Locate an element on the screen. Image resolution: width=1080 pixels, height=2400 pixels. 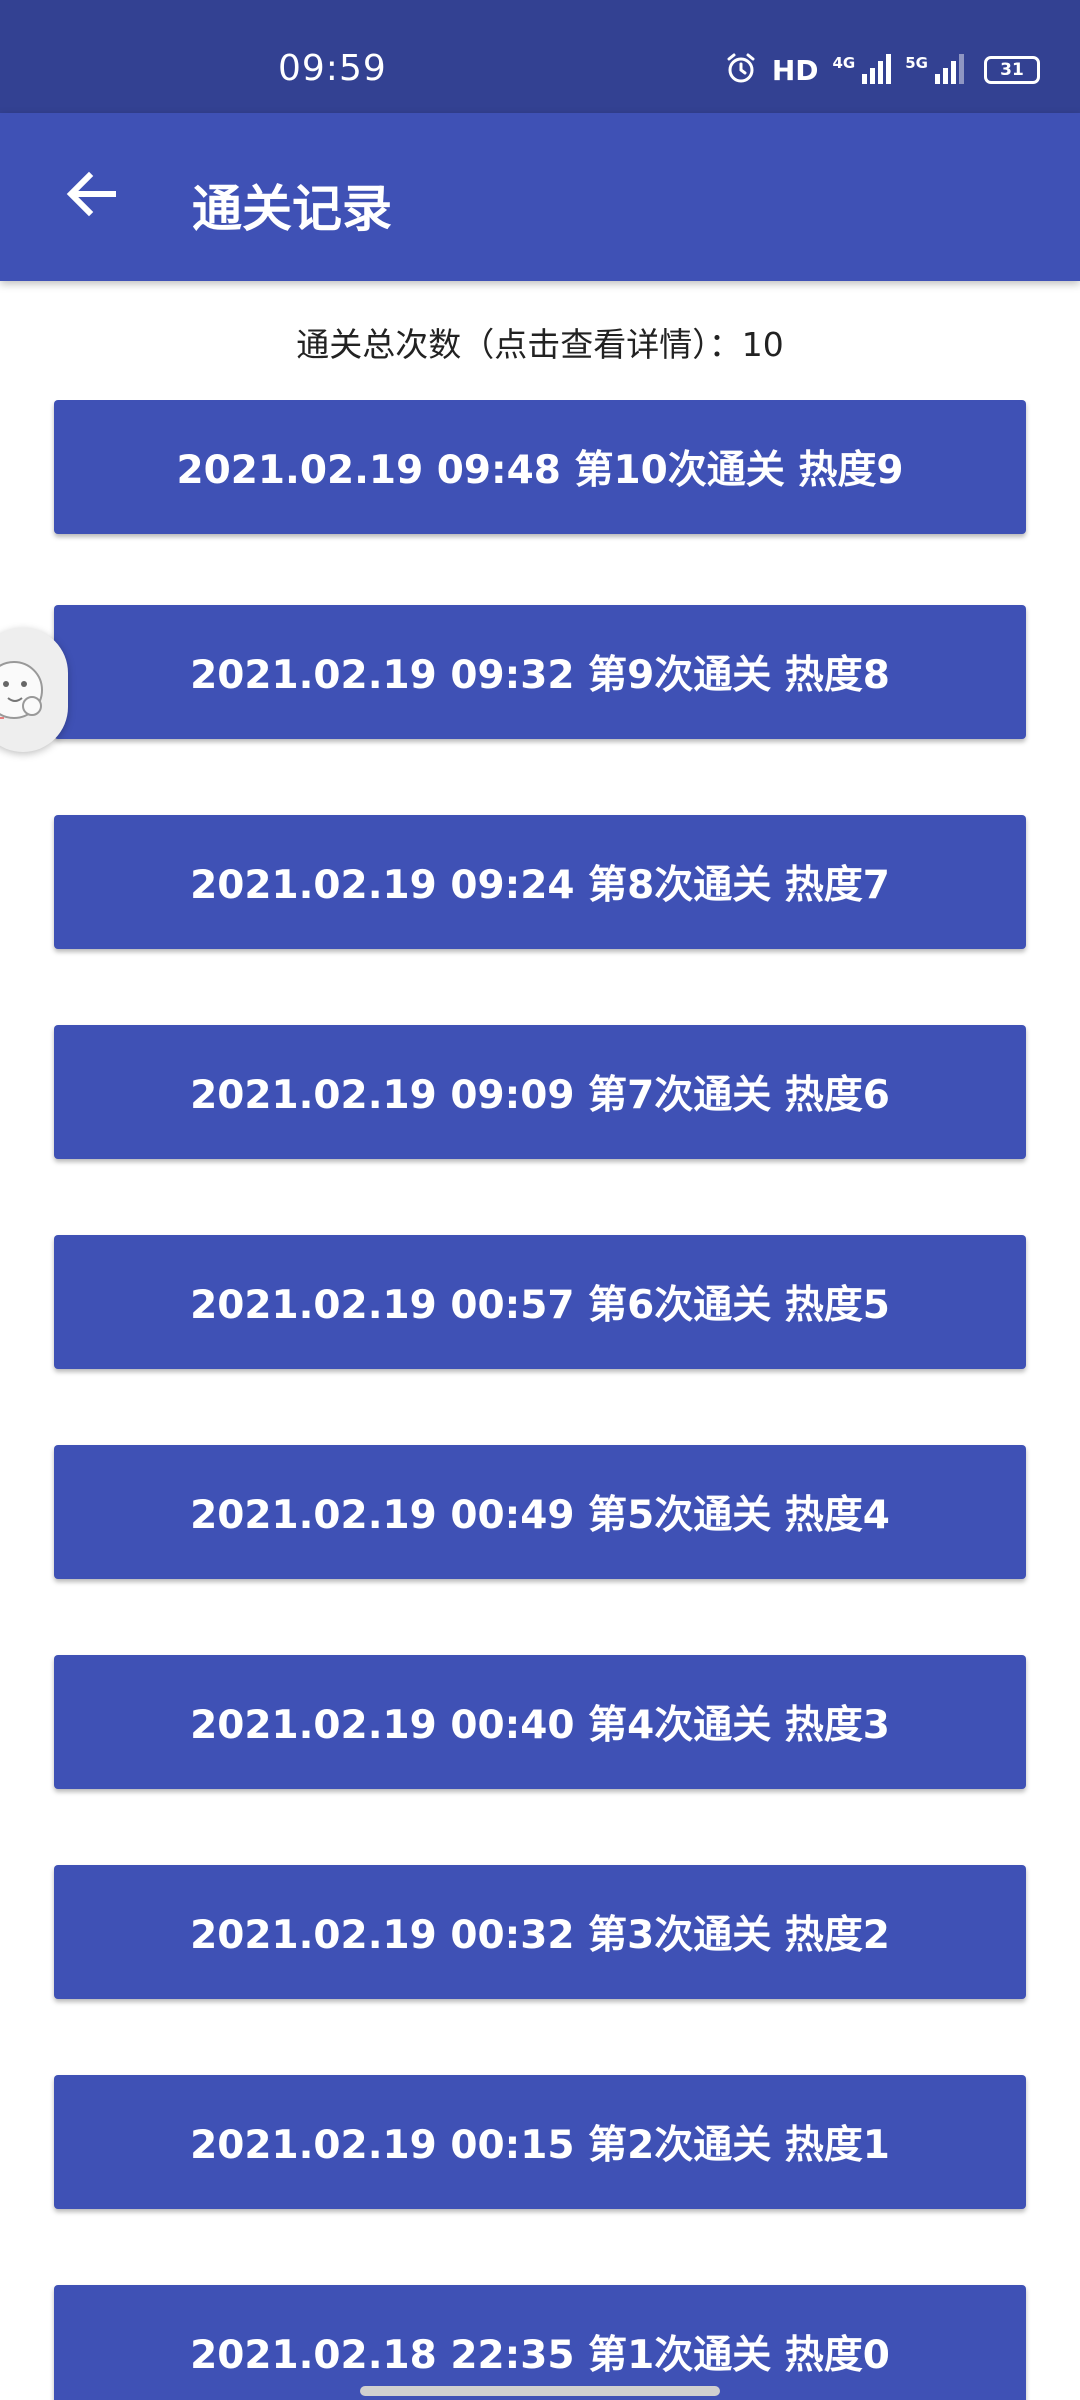
record-item: 2021.02.19 00:15 第2次通关 热度1 is located at coordinates (540, 2142).